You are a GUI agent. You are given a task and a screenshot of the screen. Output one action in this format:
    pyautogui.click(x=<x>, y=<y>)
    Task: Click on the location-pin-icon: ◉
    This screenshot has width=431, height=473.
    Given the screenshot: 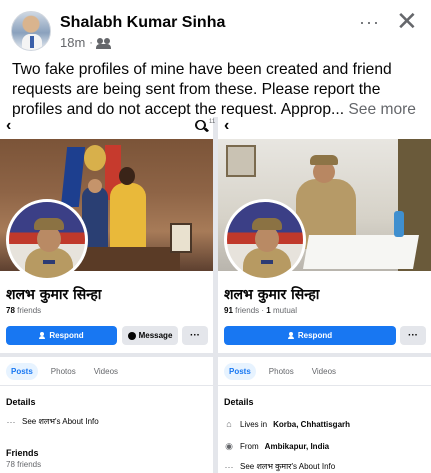 What is the action you would take?
    pyautogui.click(x=229, y=446)
    